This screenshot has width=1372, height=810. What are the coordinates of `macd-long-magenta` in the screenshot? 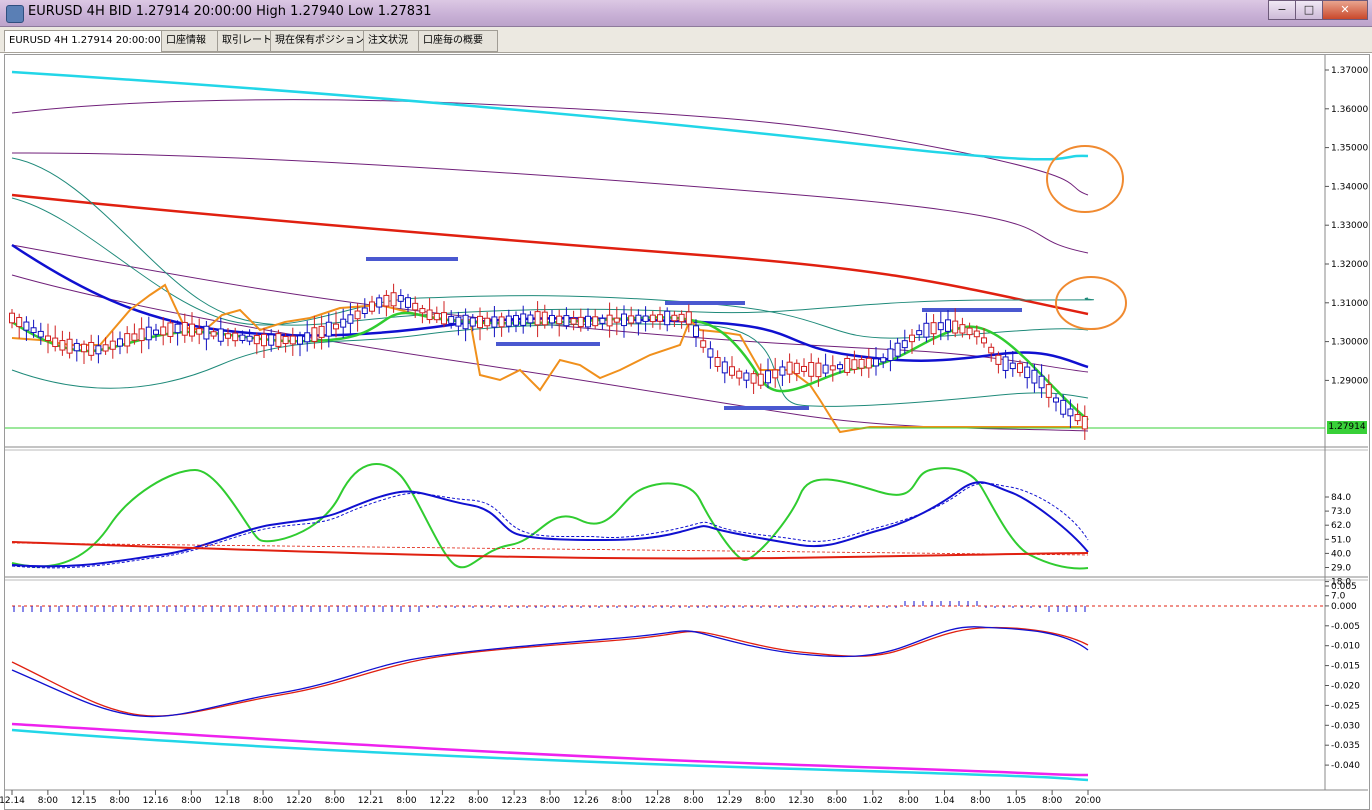 It's located at (550, 749).